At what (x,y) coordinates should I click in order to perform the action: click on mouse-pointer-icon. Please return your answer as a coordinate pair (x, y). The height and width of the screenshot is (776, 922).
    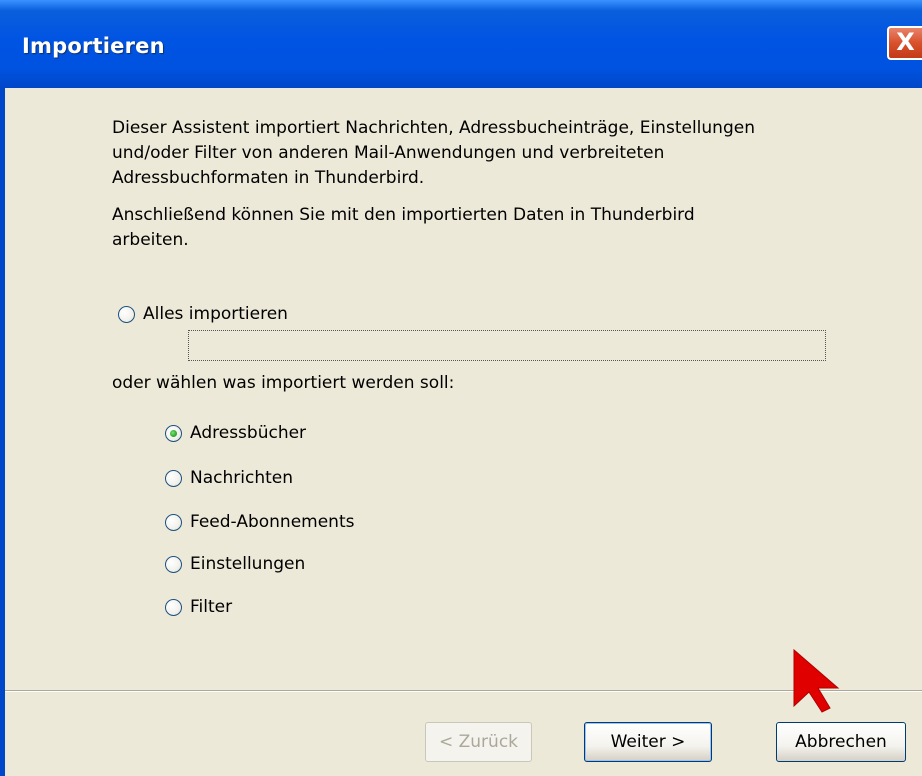
    Looking at the image, I should click on (816, 680).